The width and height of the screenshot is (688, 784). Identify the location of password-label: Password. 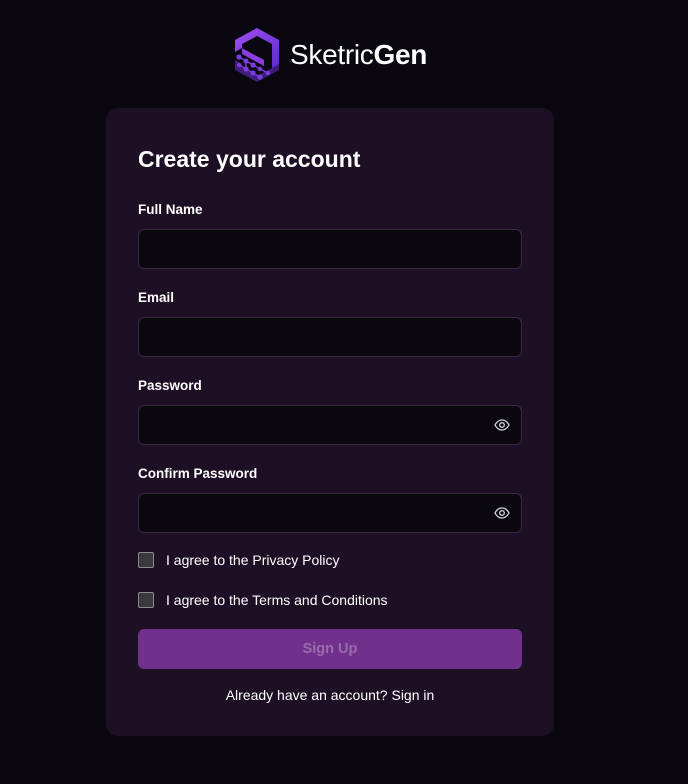
(170, 385).